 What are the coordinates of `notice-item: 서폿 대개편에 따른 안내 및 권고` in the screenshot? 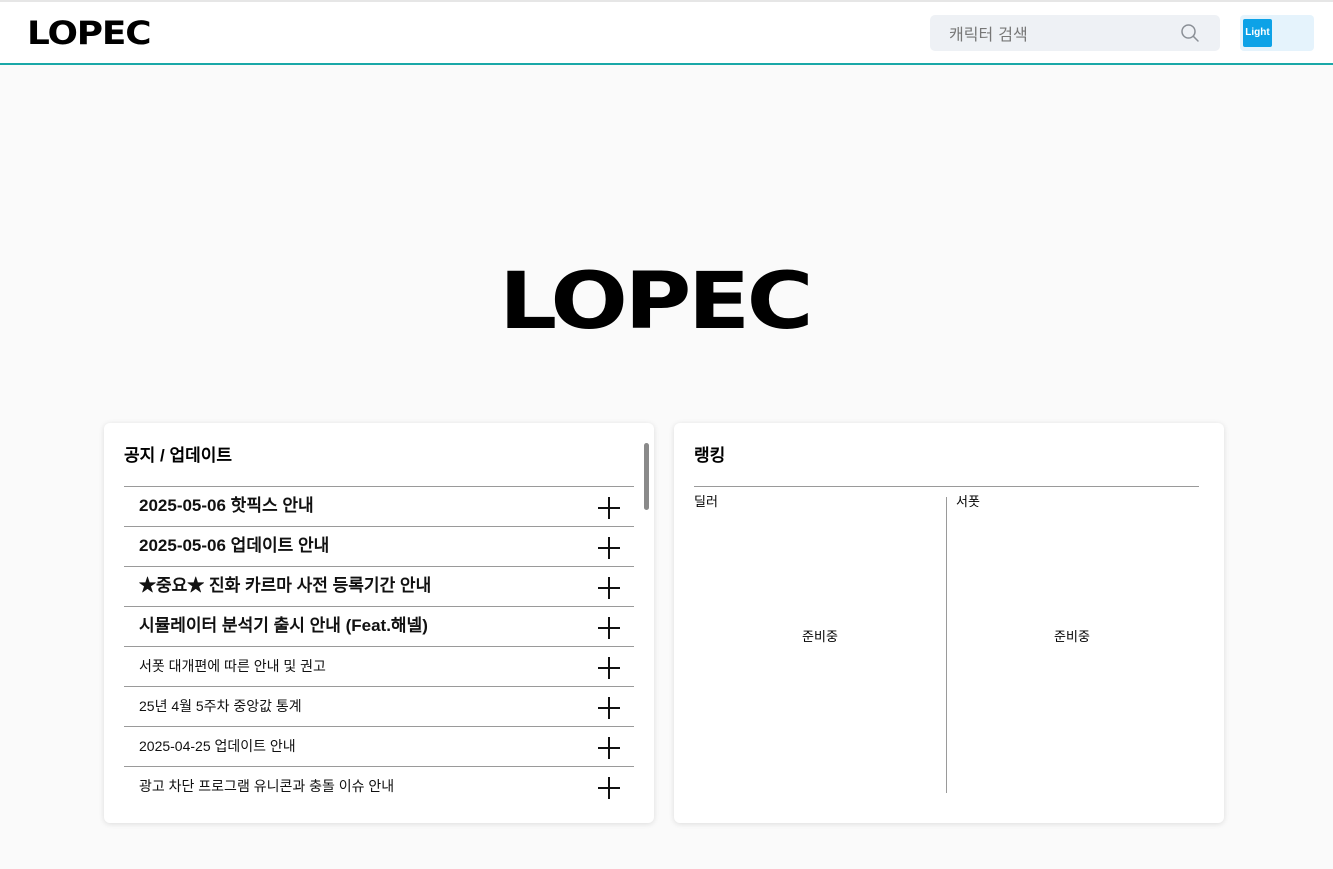 It's located at (379, 666).